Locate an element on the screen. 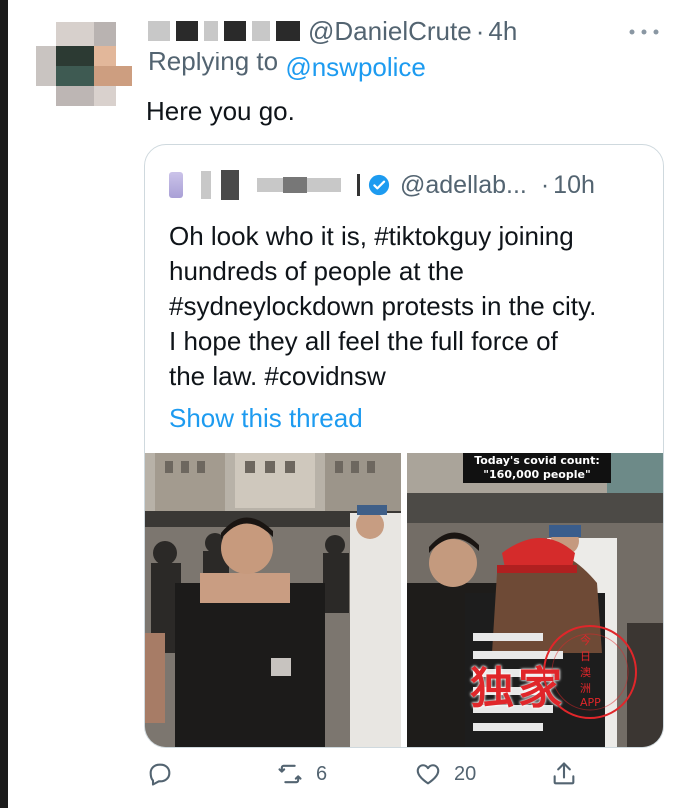 This screenshot has width=694, height=808. share-icon is located at coordinates (564, 773).